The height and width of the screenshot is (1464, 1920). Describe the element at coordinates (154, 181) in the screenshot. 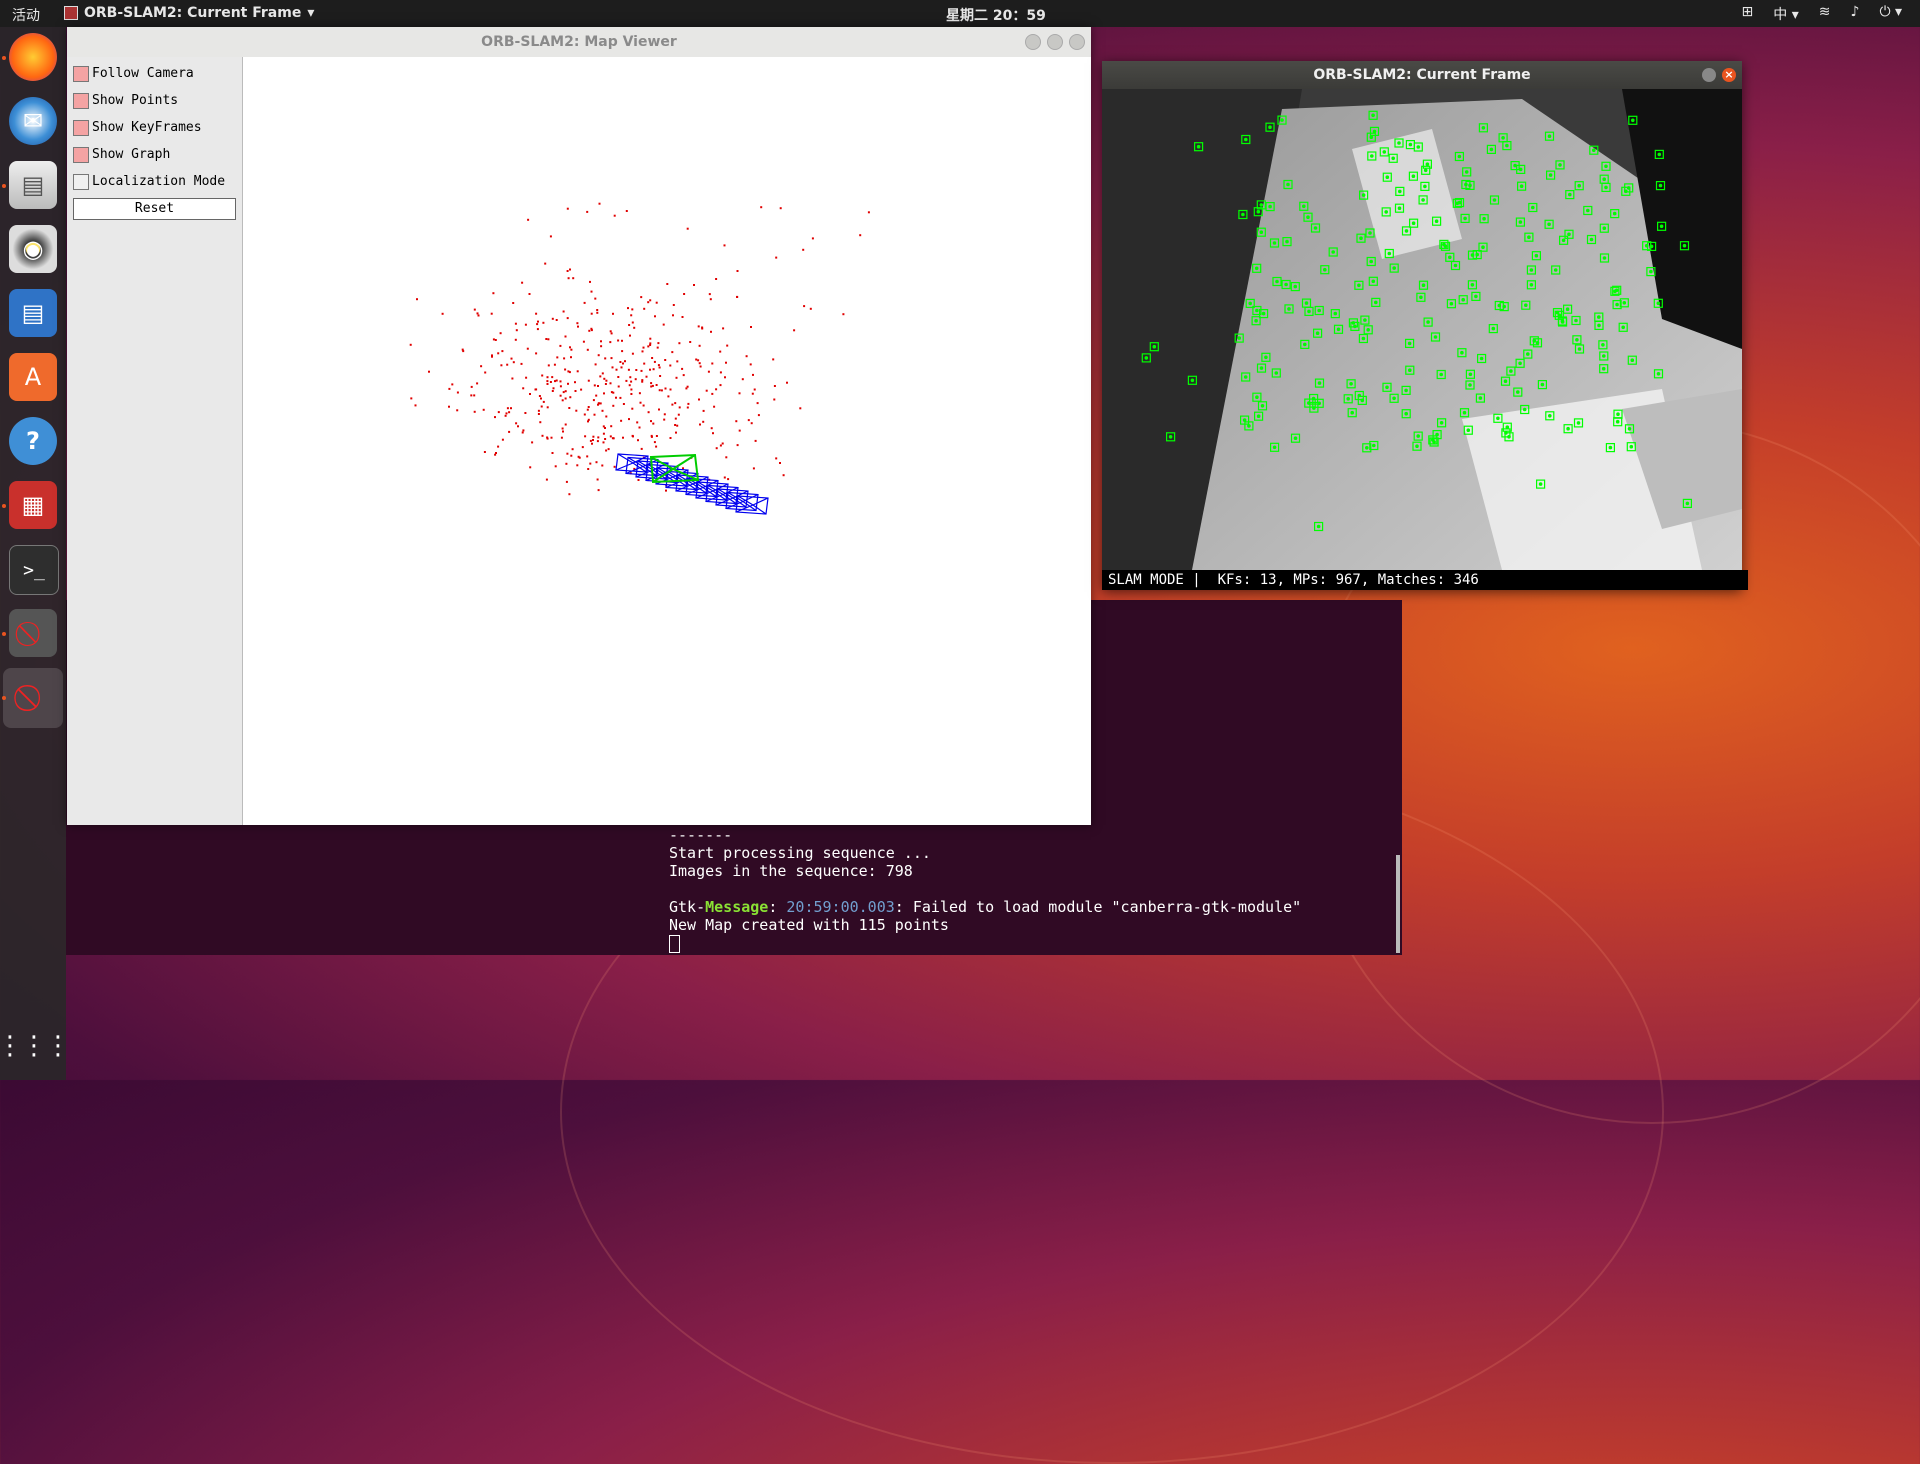

I see `localization-mode-checkbox: Localization Mode` at that location.